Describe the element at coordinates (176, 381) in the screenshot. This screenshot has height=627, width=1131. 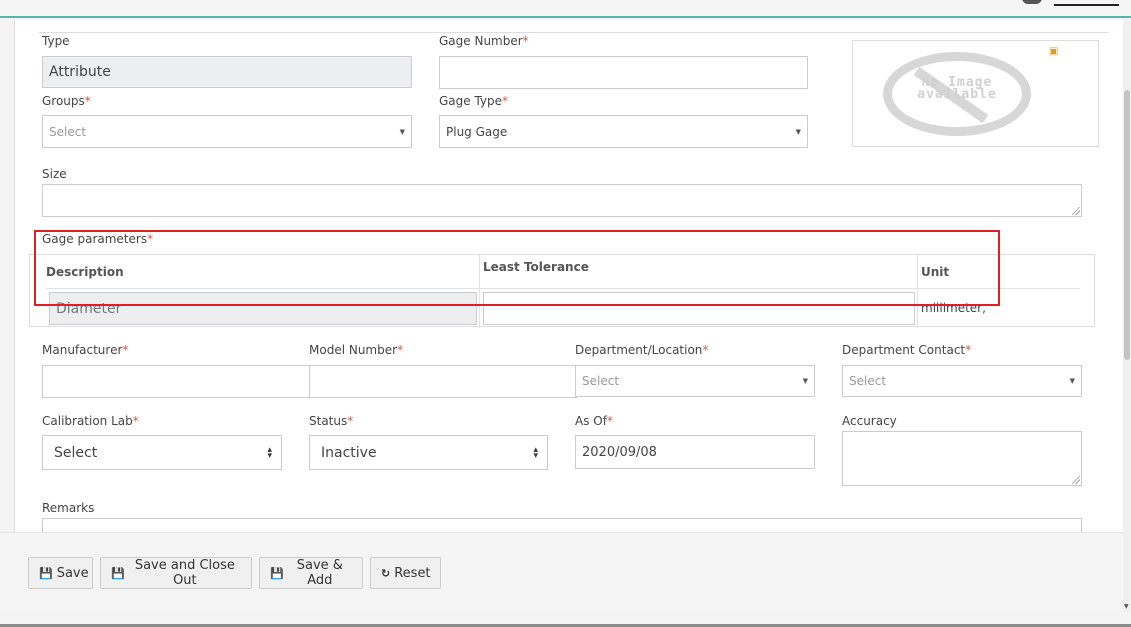
I see `manufacturer-input` at that location.